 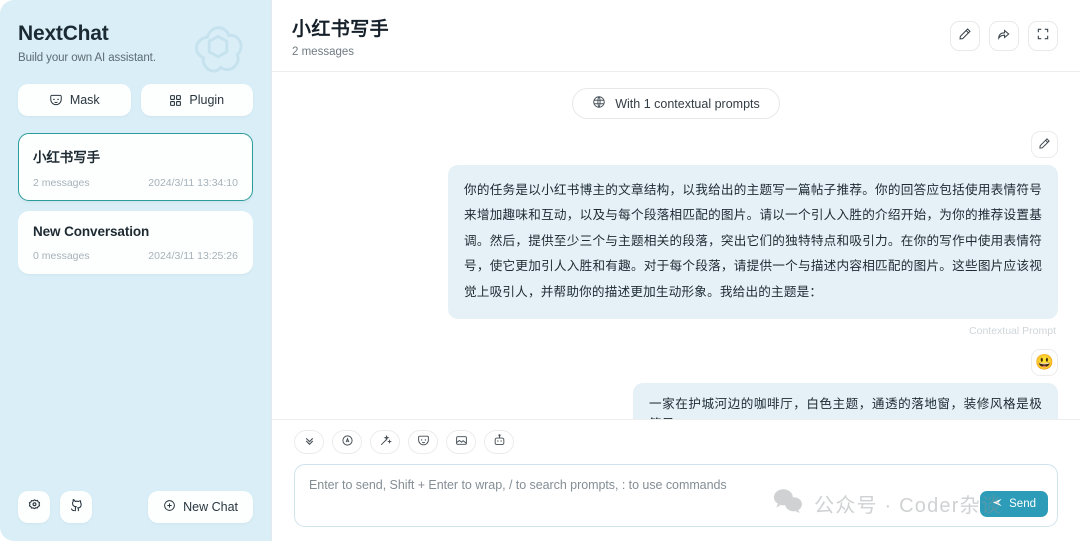 I want to click on chat-header-titles: 小红书写手 2 messages, so click(x=621, y=36).